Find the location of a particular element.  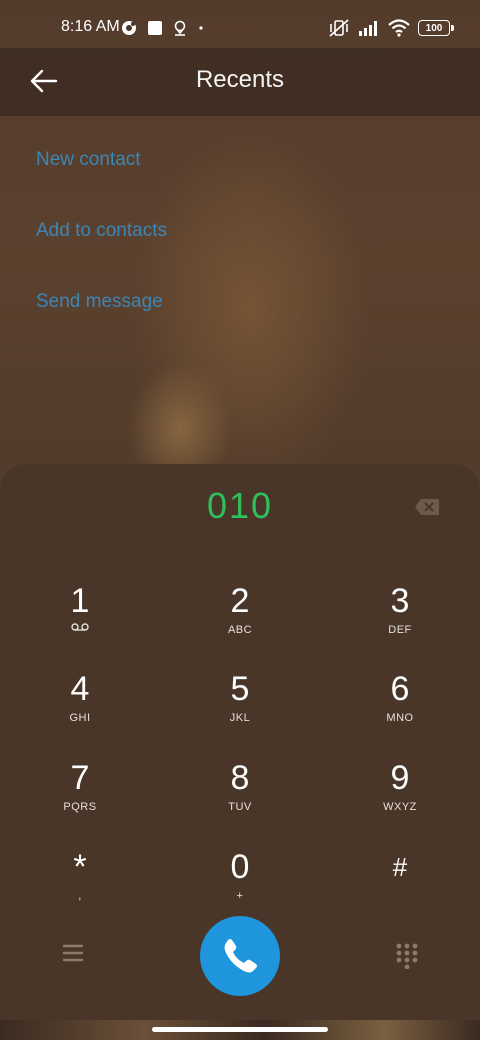

key-9: 9 WXYZ is located at coordinates (400, 799).